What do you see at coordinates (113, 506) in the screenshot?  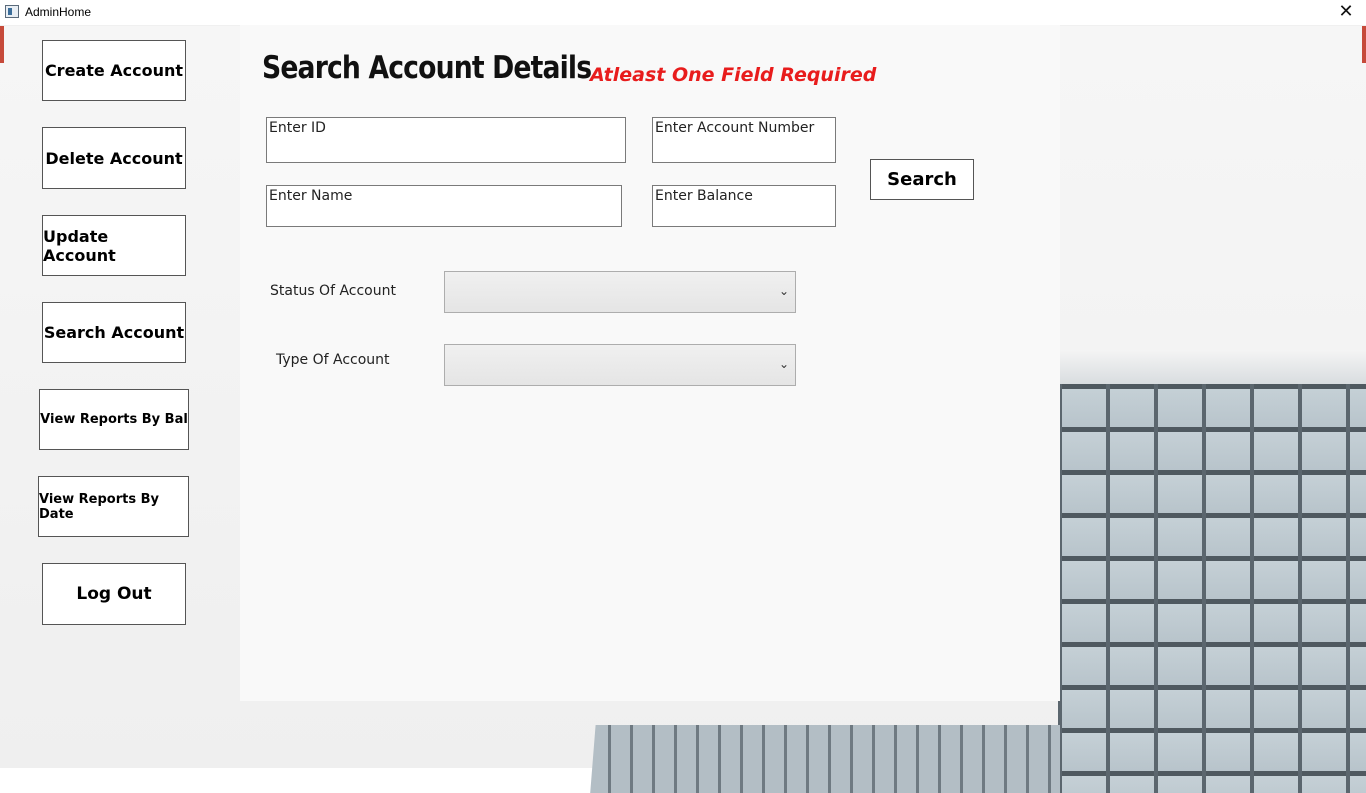 I see `view-reports-by-date-button: View Reports By Date` at bounding box center [113, 506].